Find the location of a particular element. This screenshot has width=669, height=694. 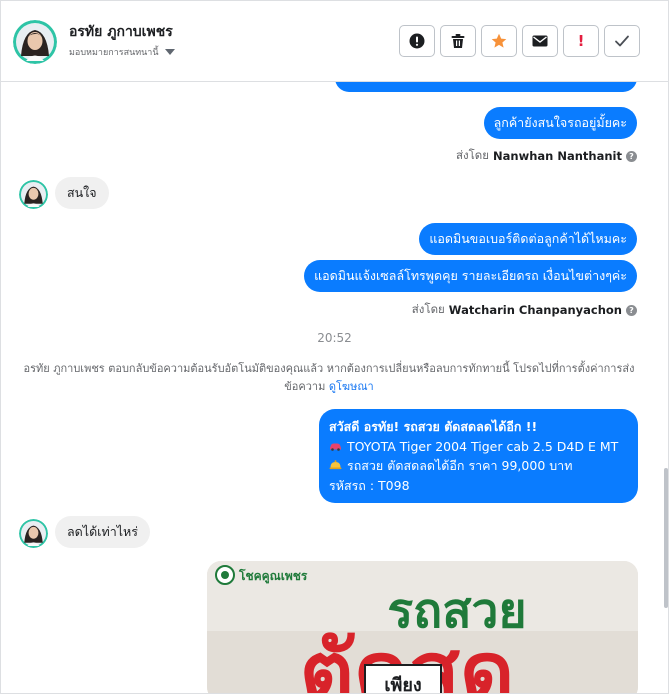

check-icon is located at coordinates (622, 41).